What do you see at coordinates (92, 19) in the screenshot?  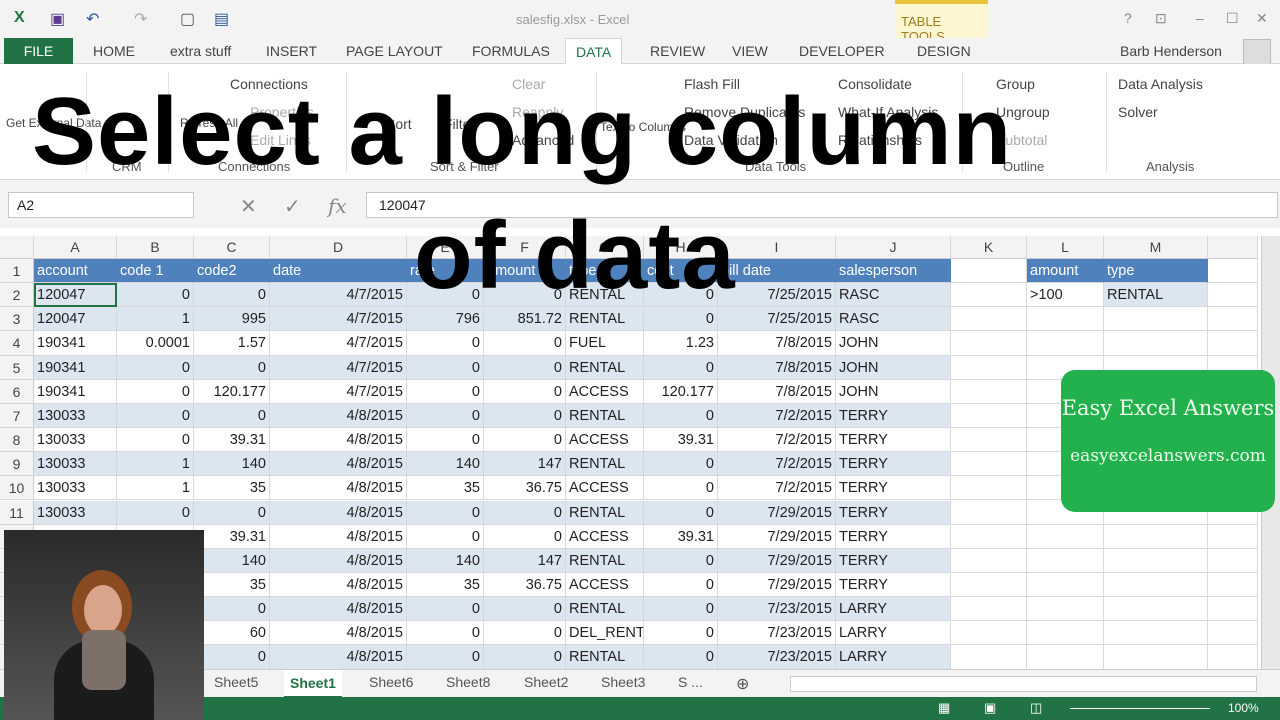 I see `undo-icon: ↶` at bounding box center [92, 19].